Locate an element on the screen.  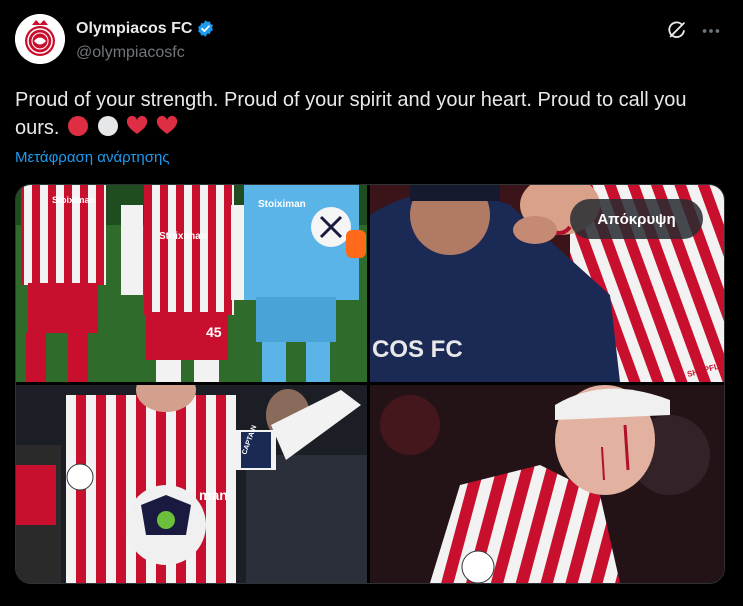
hide-media-button: Απόκρυψη is located at coordinates (636, 219).